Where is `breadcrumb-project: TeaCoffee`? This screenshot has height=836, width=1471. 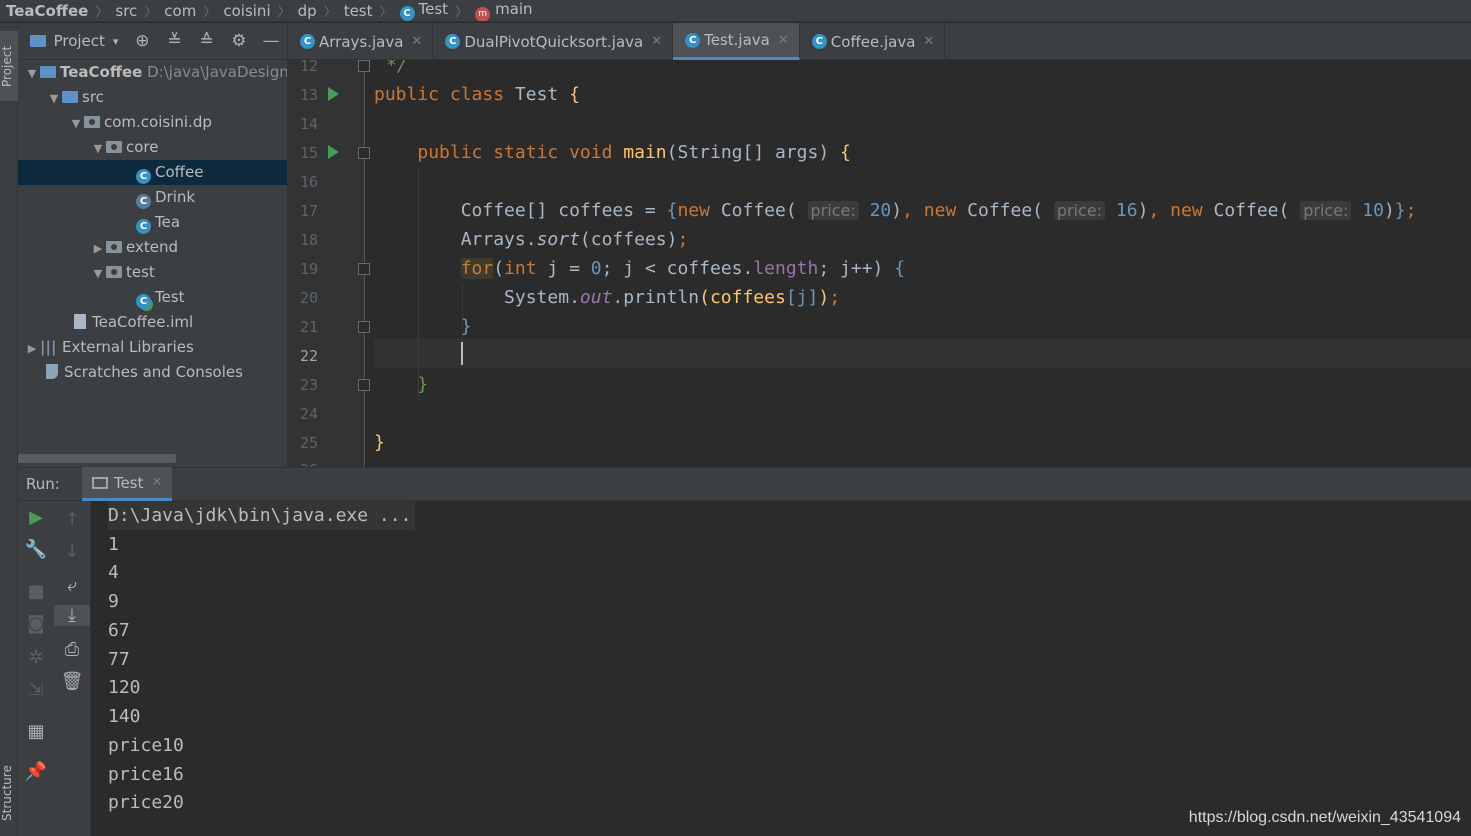 breadcrumb-project: TeaCoffee is located at coordinates (47, 11).